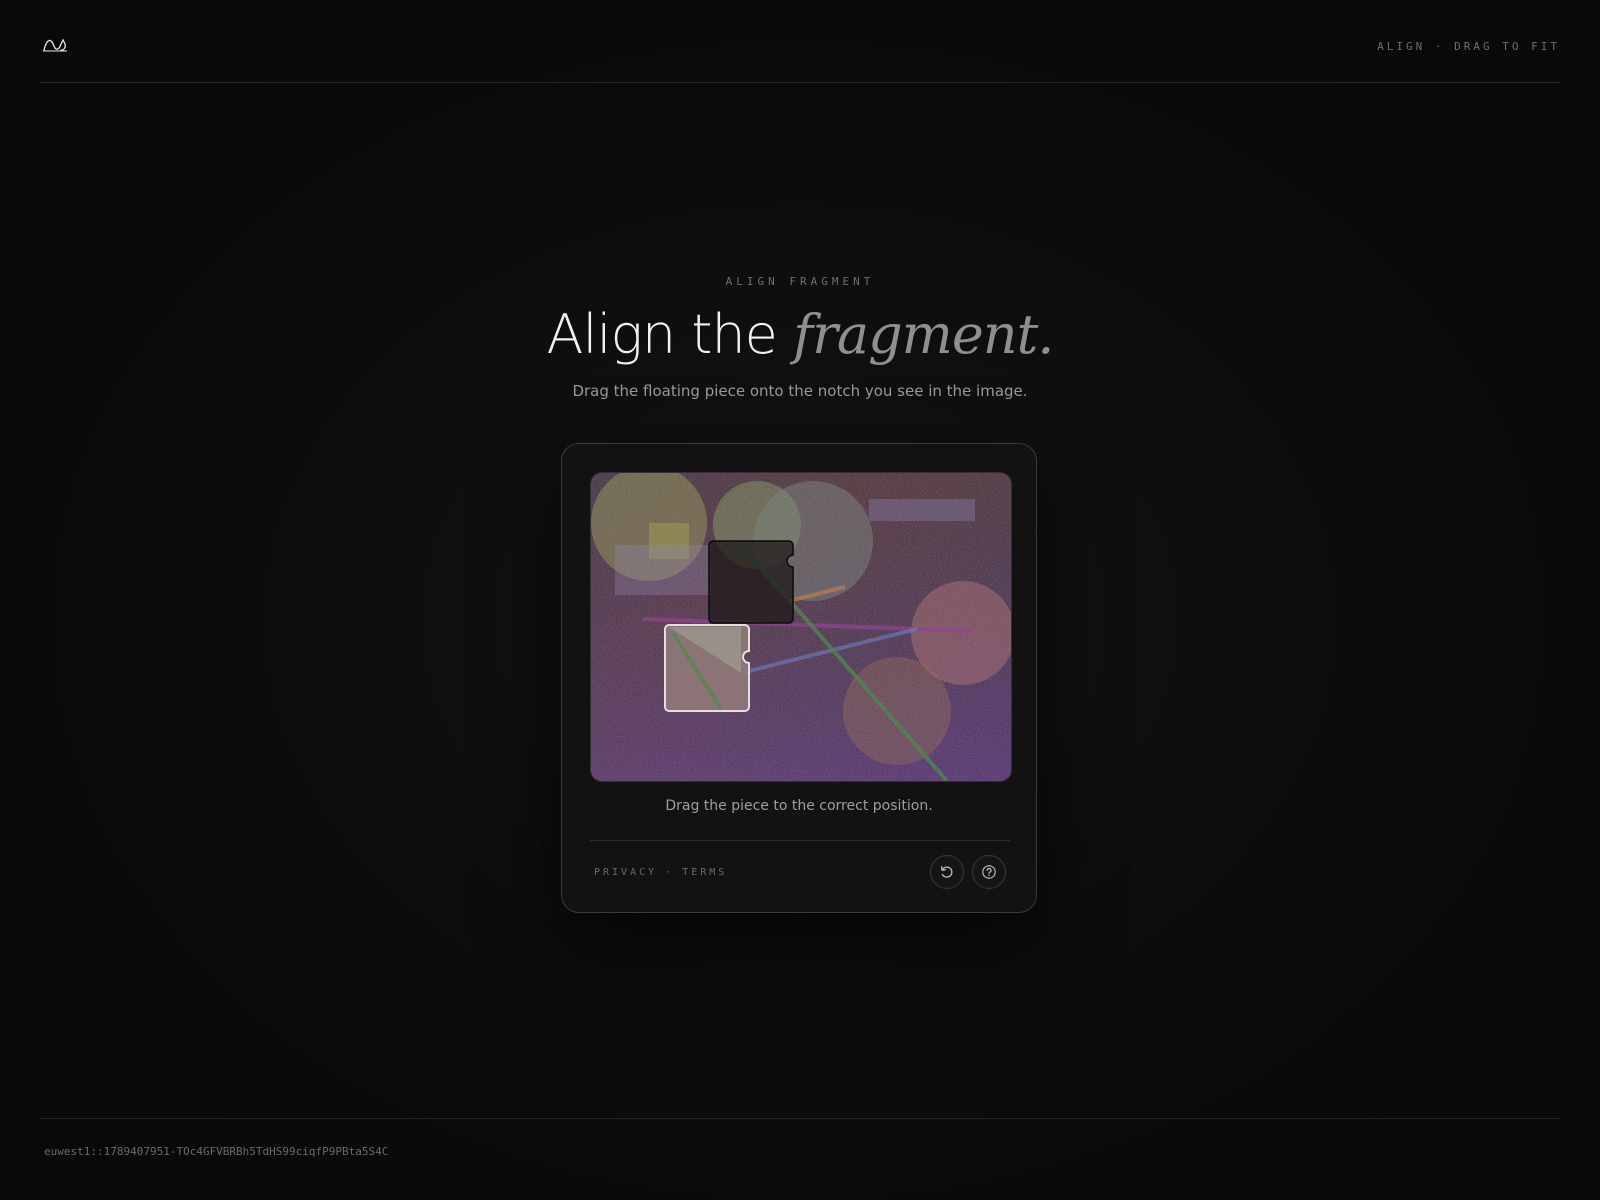  What do you see at coordinates (751, 582) in the screenshot?
I see `notch-target-slot` at bounding box center [751, 582].